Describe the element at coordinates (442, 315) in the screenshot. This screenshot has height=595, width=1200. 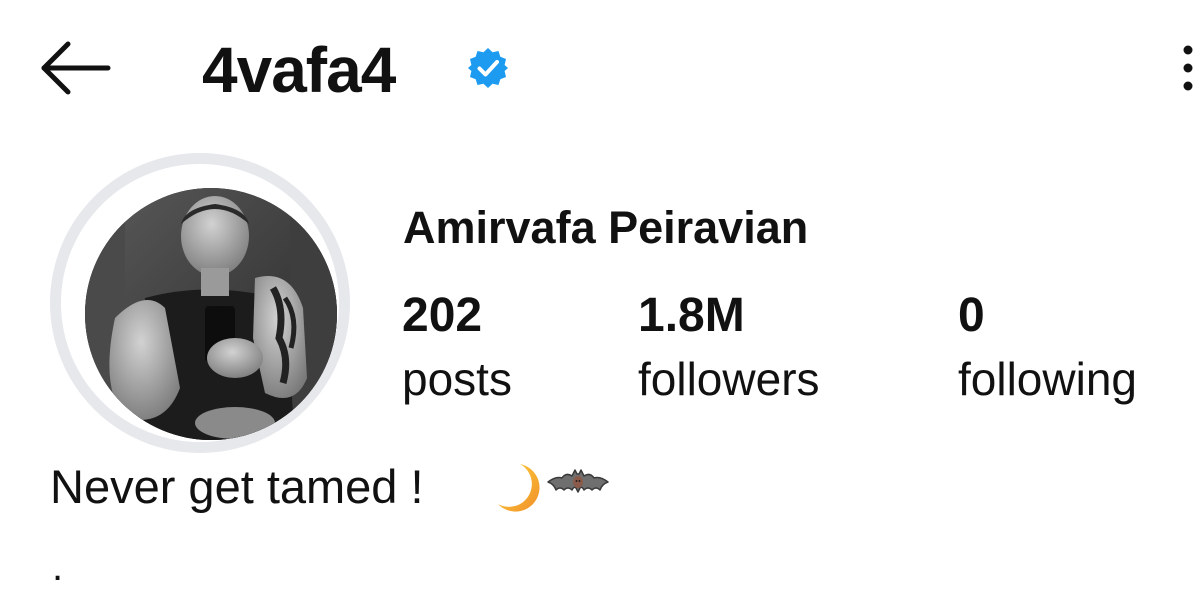
I see `posts-count: 202` at that location.